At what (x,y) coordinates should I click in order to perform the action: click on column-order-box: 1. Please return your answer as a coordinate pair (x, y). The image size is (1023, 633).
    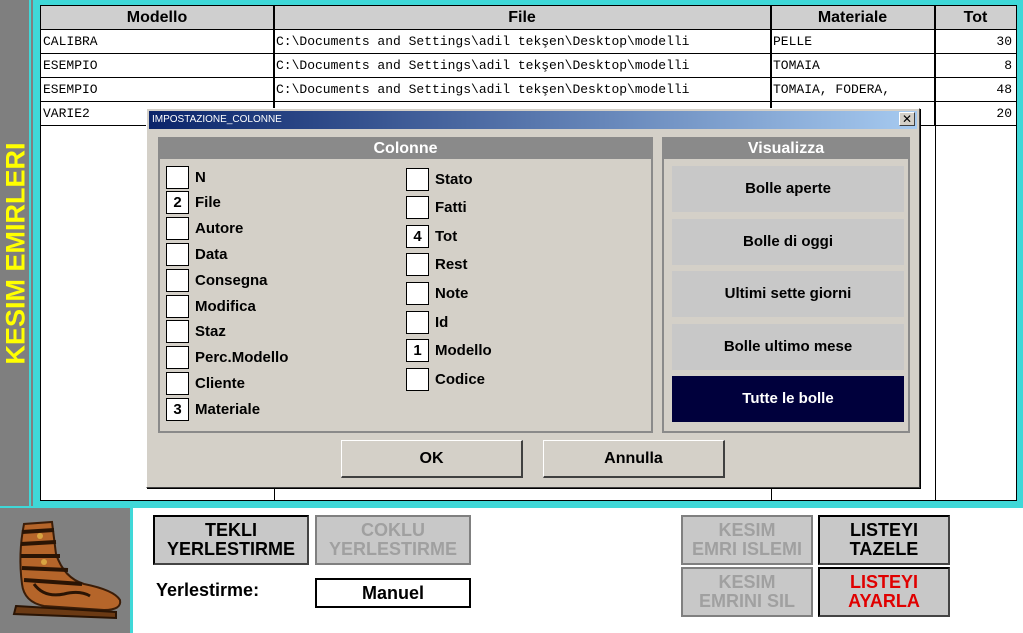
    Looking at the image, I should click on (417, 351).